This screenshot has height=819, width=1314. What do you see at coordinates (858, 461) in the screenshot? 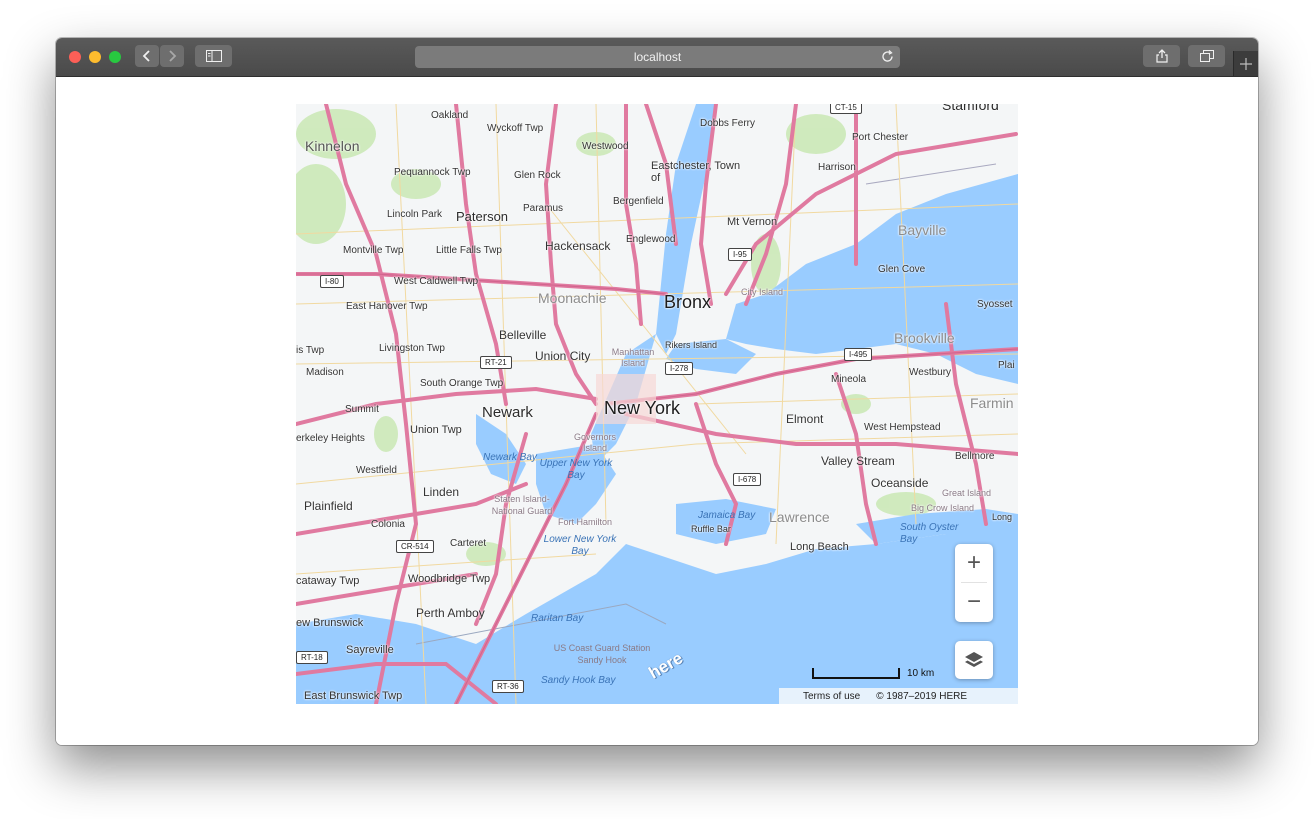
I see `map-label: Valley Stream` at bounding box center [858, 461].